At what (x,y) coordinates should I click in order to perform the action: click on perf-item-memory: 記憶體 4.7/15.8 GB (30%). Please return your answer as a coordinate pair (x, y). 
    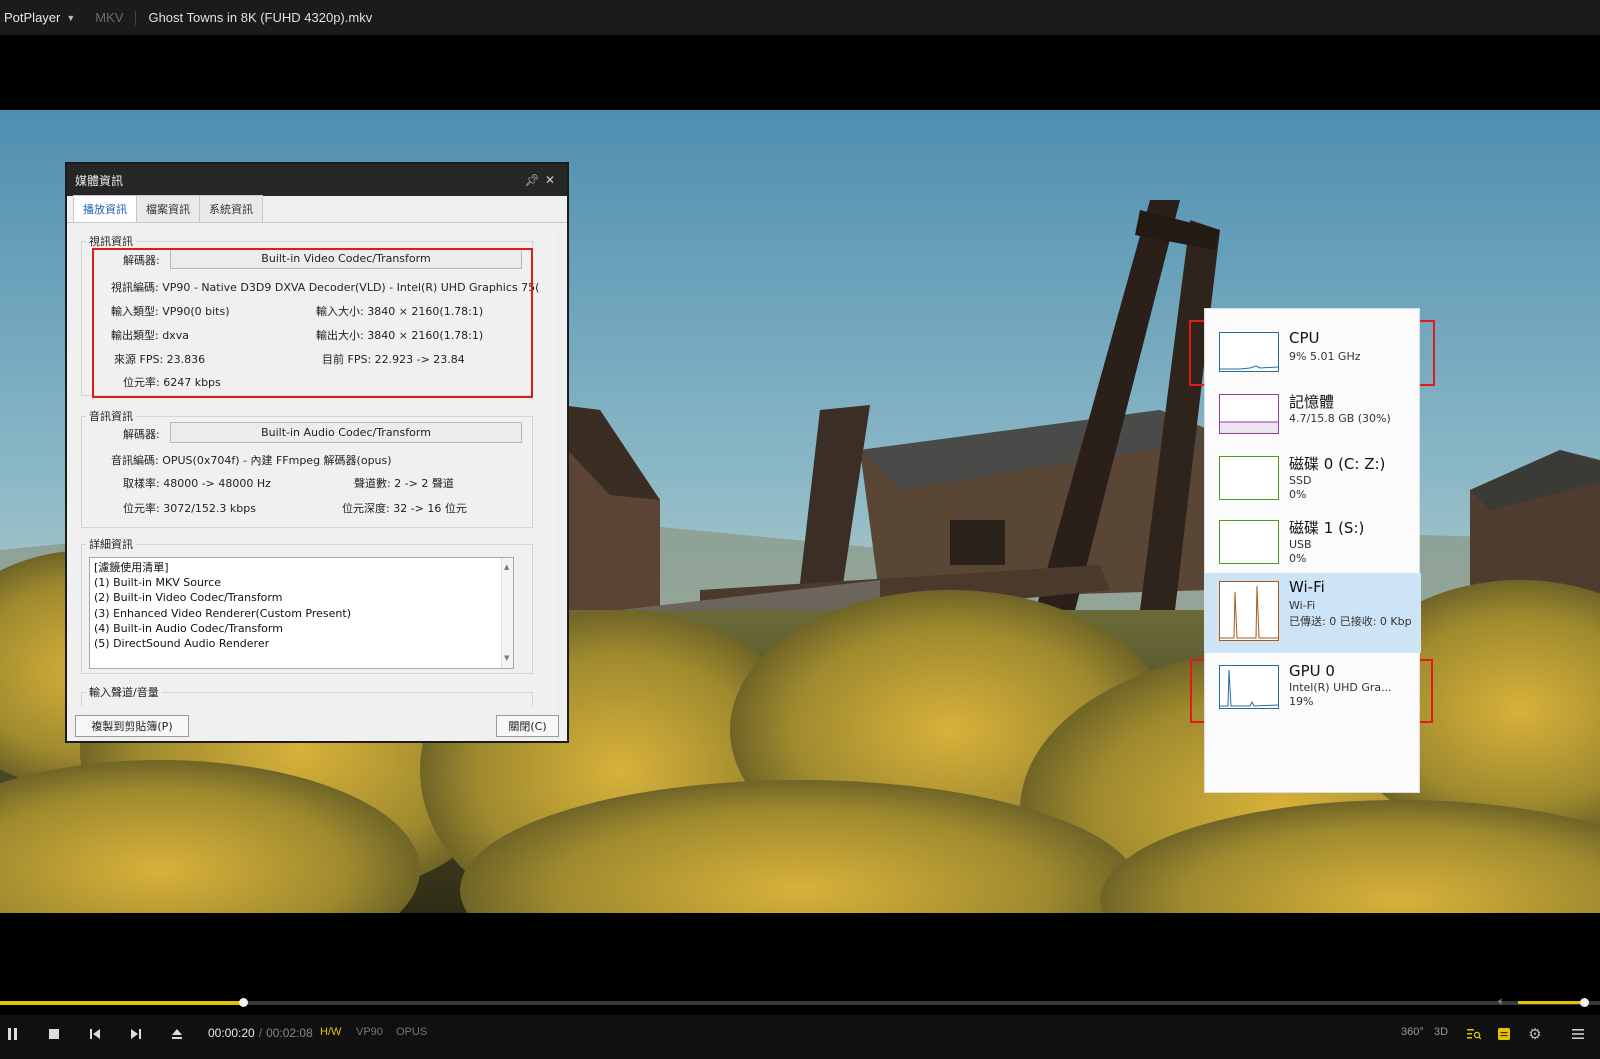
    Looking at the image, I should click on (1313, 418).